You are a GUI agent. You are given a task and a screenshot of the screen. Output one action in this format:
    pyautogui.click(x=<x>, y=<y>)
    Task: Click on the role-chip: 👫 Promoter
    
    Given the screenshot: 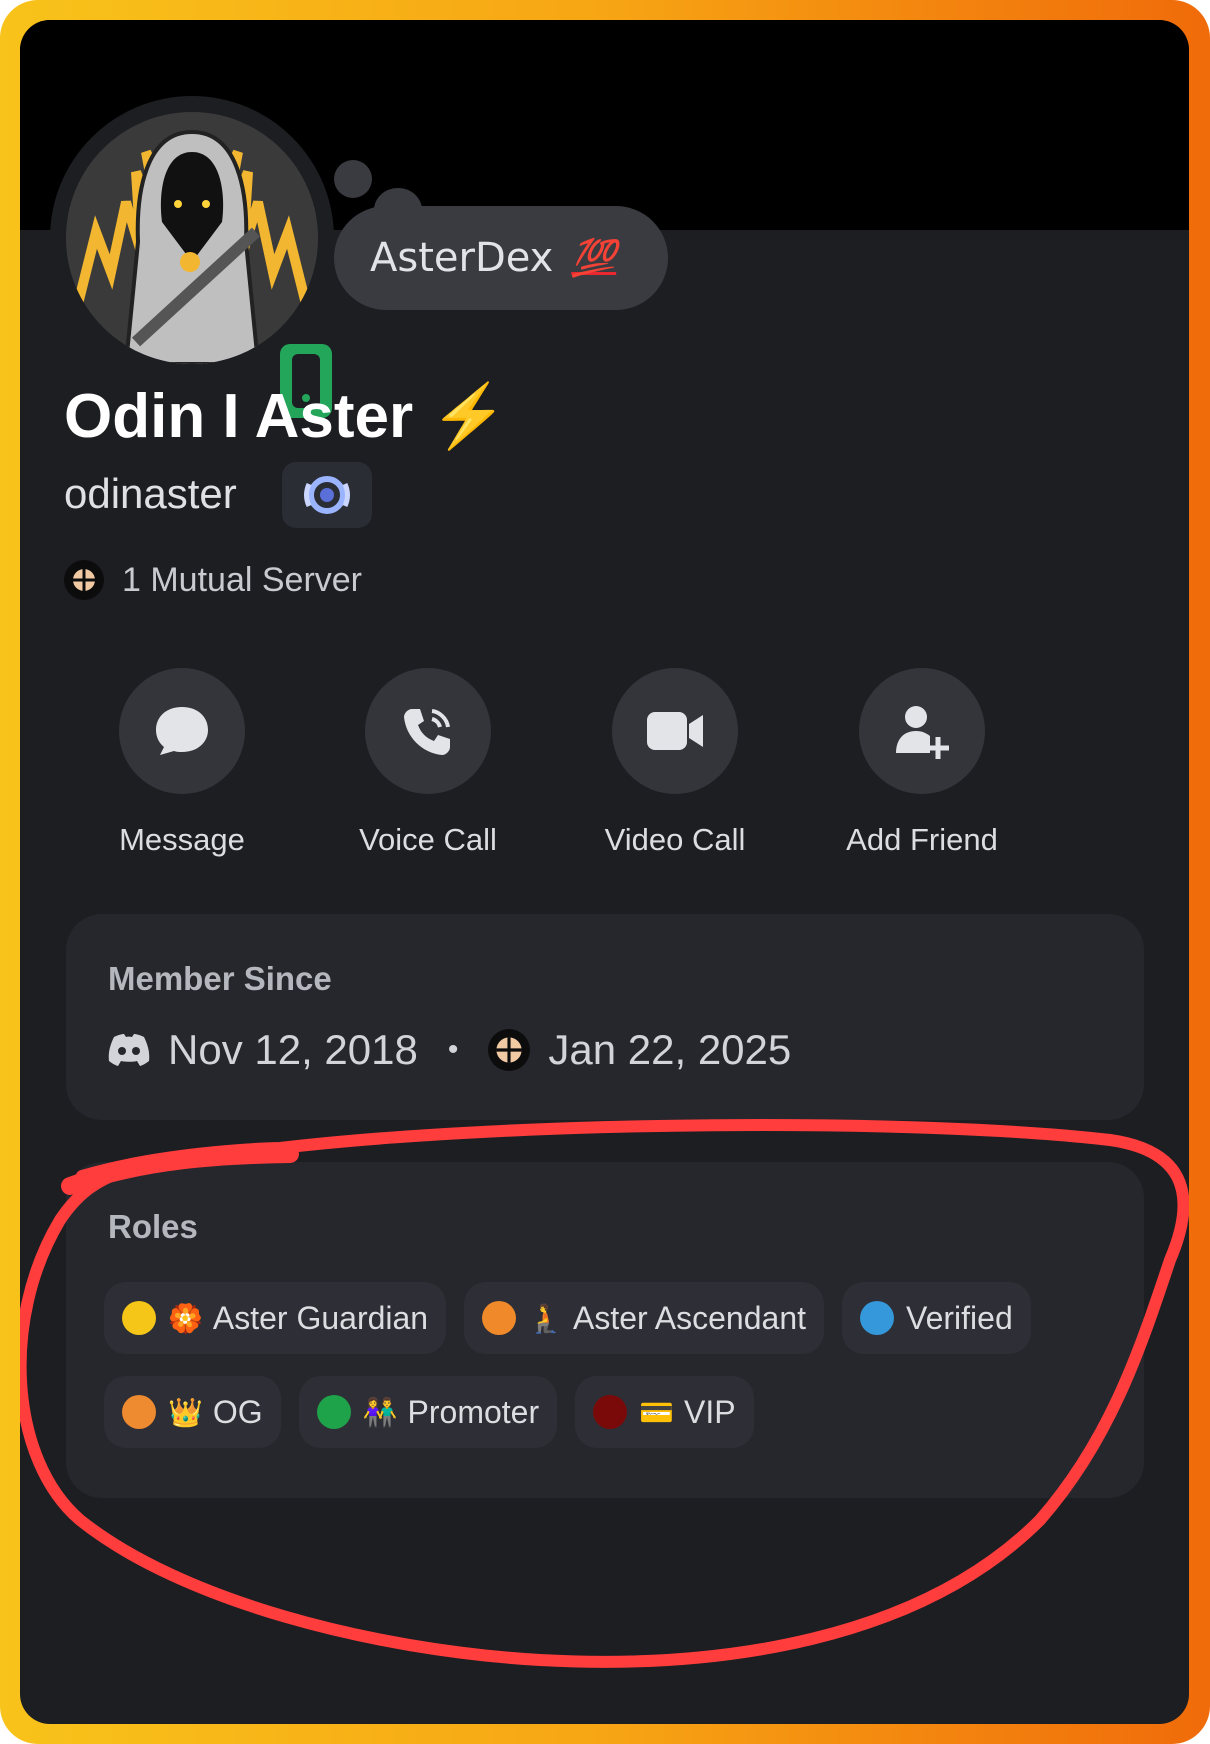 What is the action you would take?
    pyautogui.click(x=428, y=1412)
    